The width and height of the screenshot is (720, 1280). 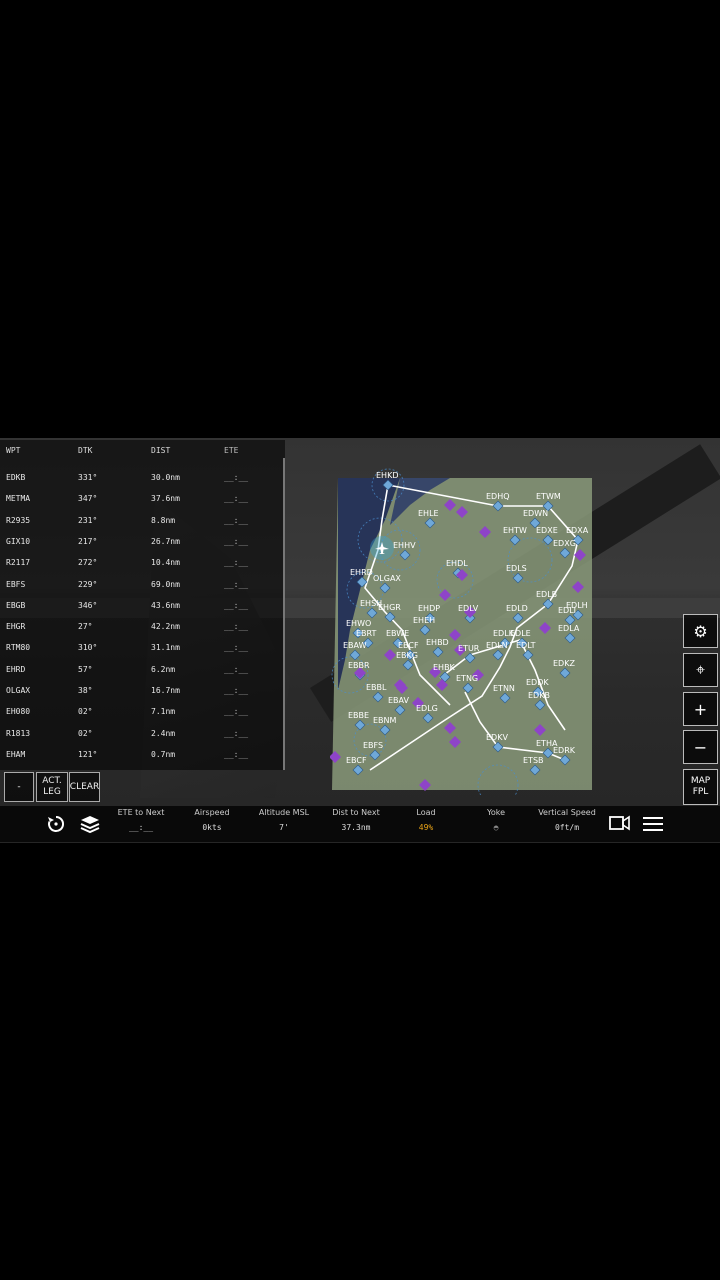 What do you see at coordinates (13, 450) in the screenshot?
I see `header-wpt: WPT` at bounding box center [13, 450].